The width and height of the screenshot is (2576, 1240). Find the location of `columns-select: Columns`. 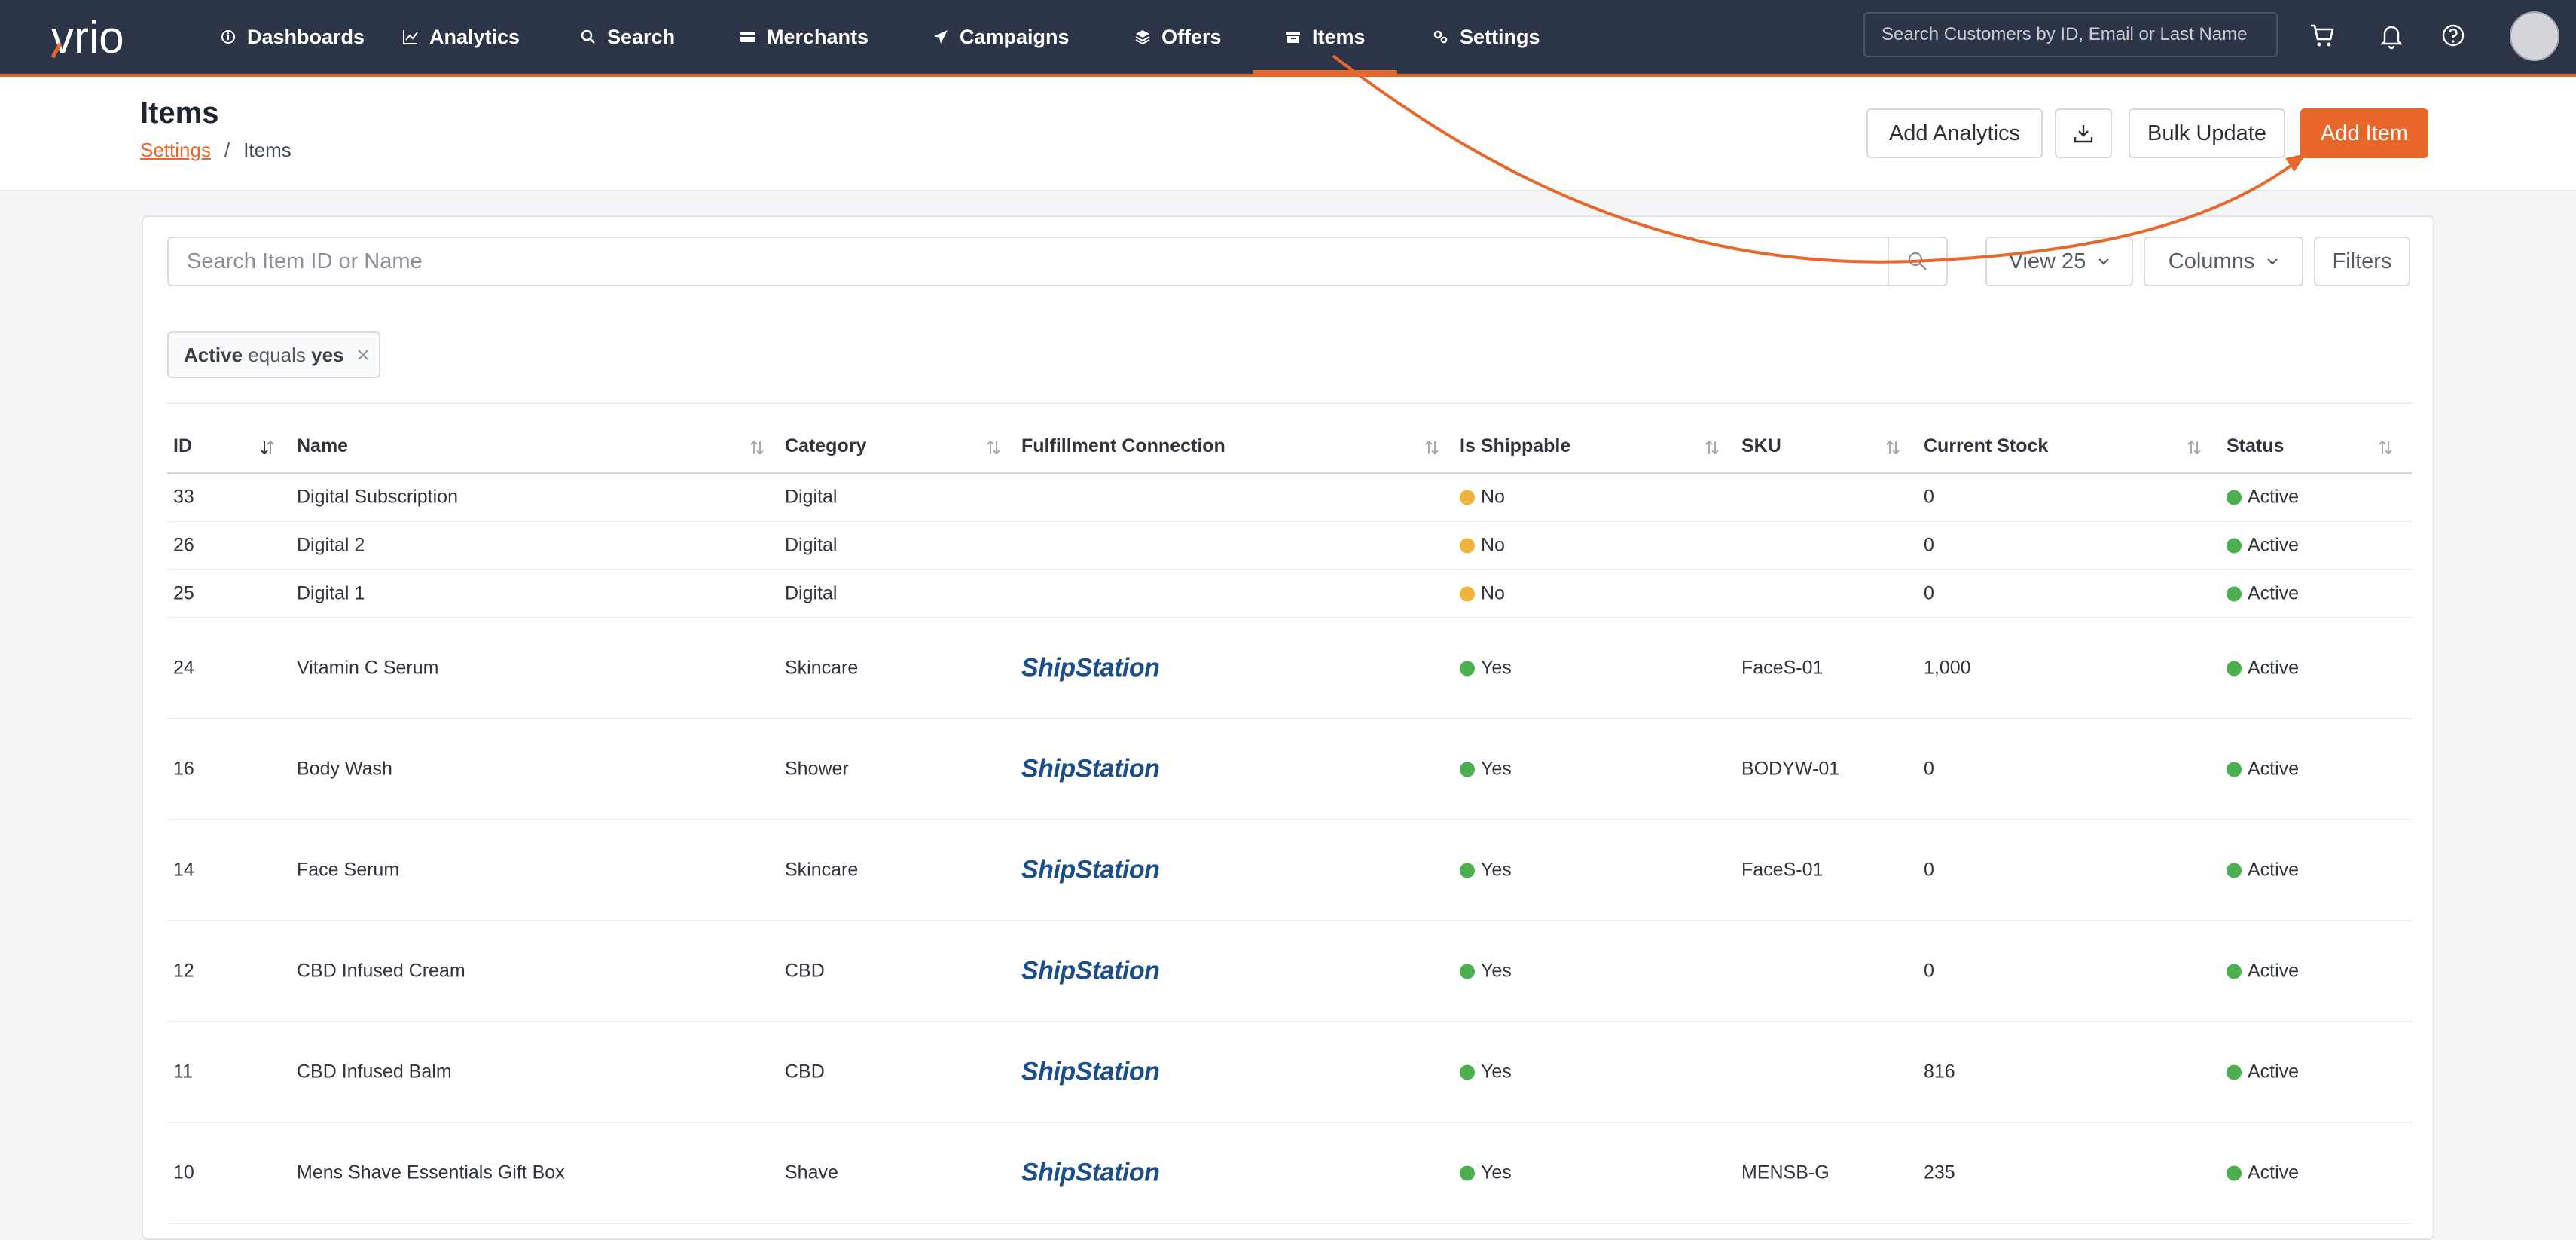

columns-select: Columns is located at coordinates (2223, 261).